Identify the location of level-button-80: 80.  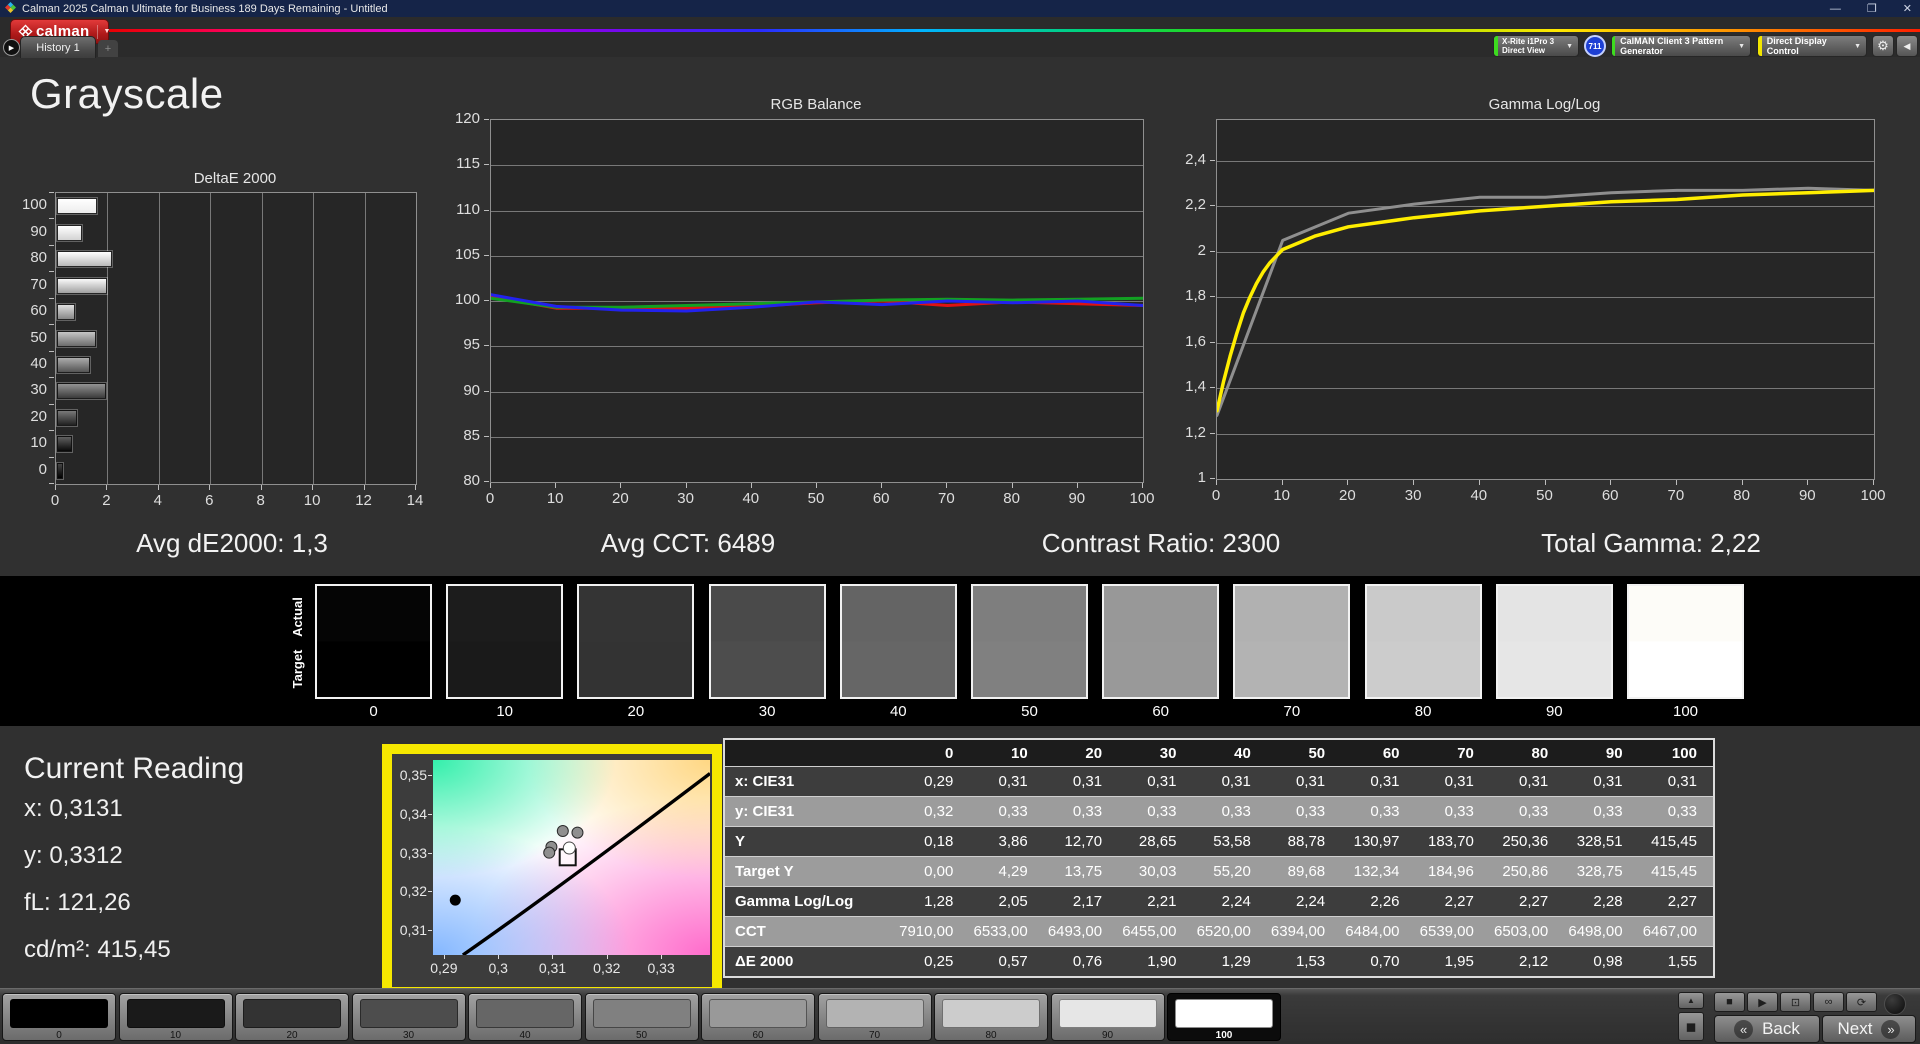
(991, 1017).